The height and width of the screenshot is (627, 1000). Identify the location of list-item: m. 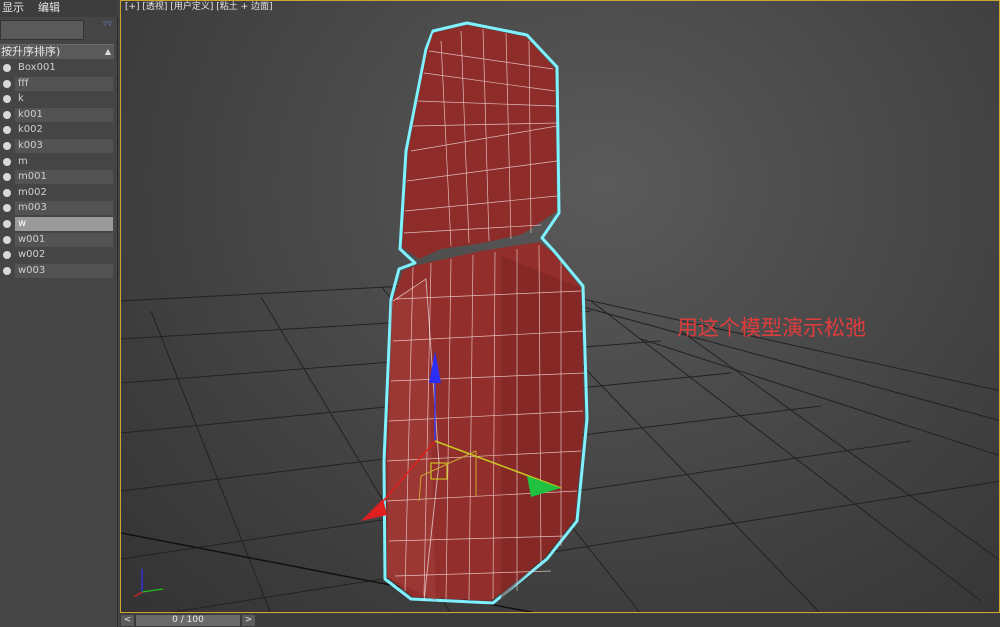
(57, 163).